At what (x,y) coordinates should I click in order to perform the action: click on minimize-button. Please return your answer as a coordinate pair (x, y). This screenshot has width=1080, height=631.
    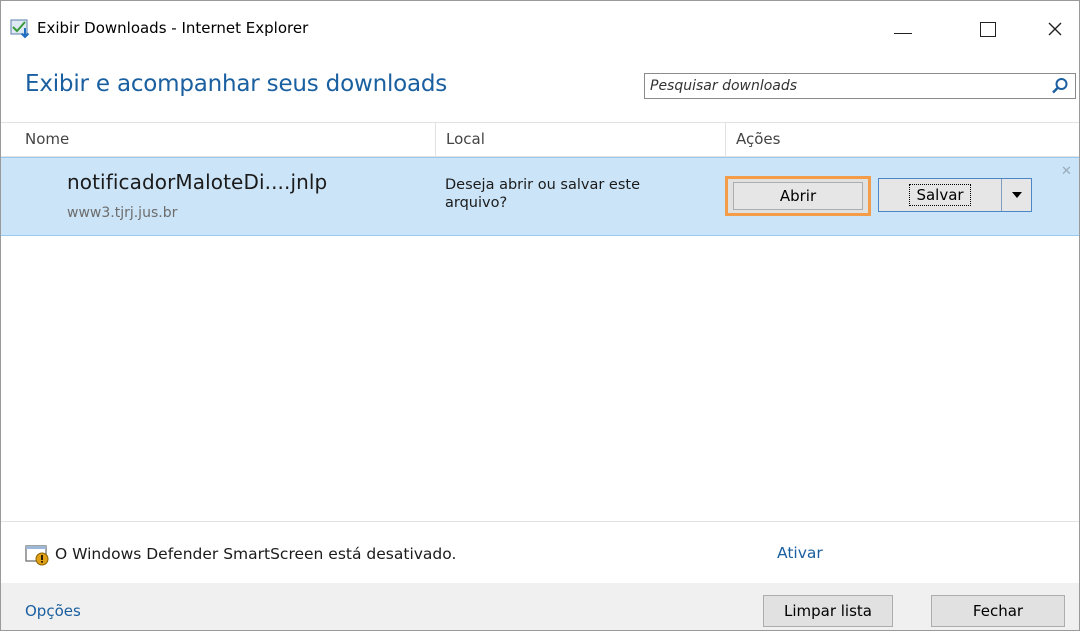
    Looking at the image, I should click on (903, 29).